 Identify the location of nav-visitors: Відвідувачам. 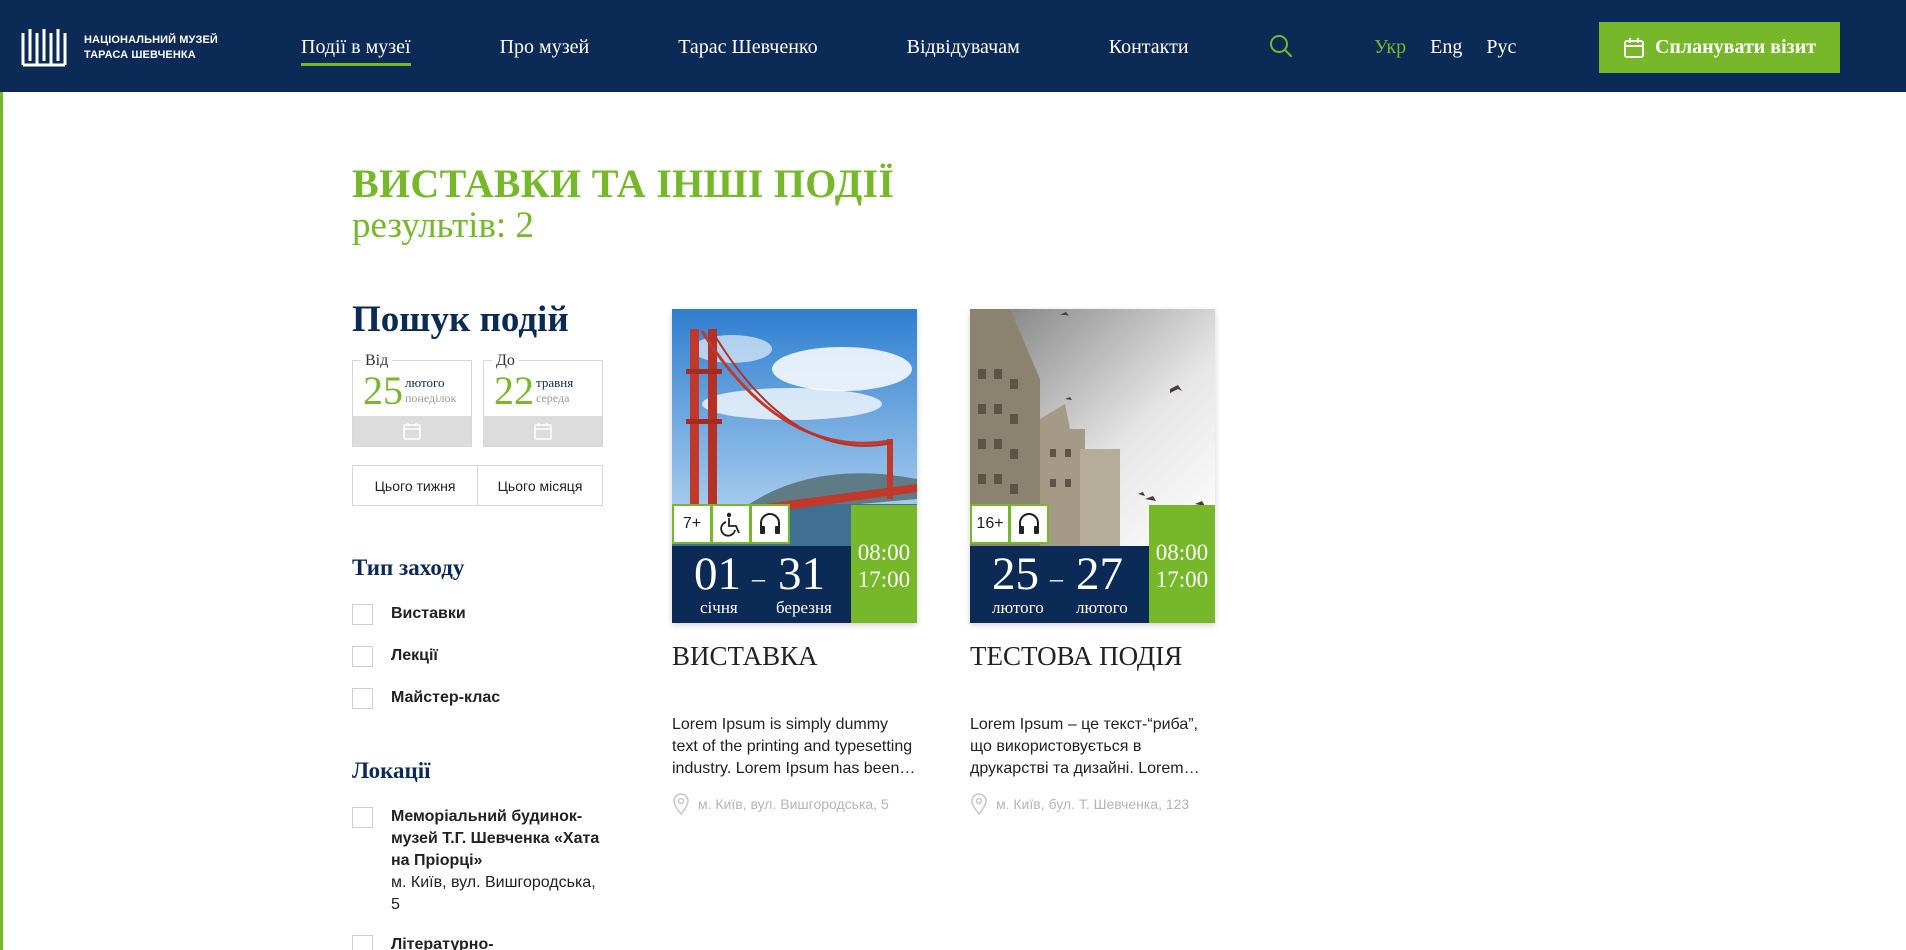
(963, 47).